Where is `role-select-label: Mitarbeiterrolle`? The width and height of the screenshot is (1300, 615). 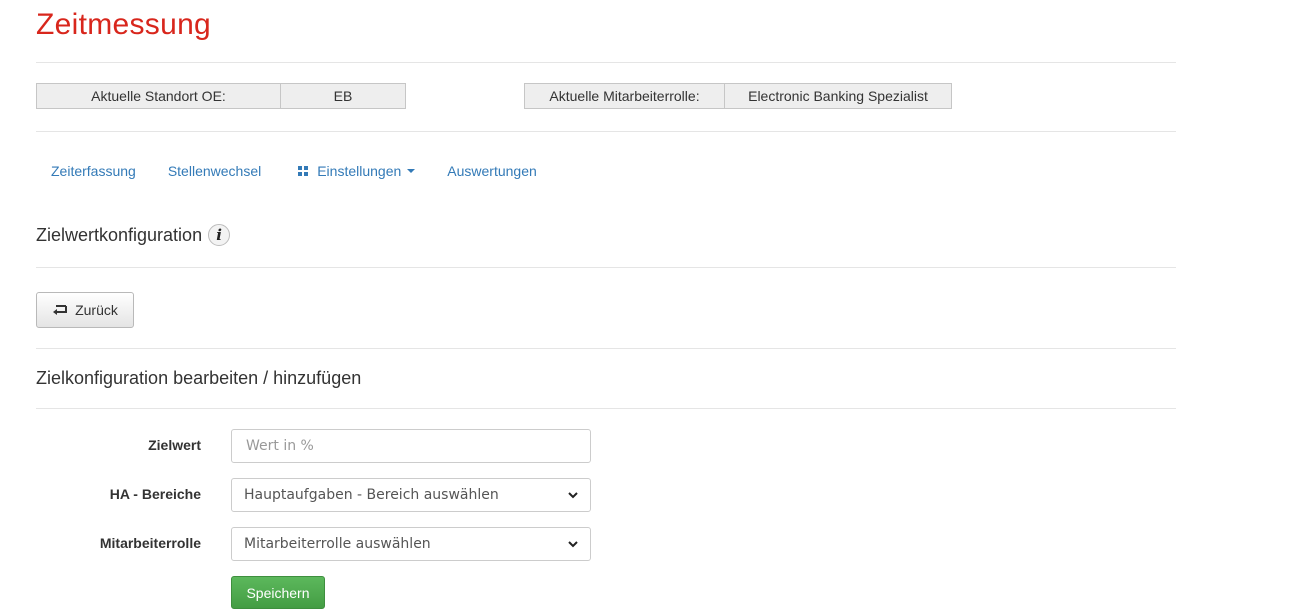
role-select-label: Mitarbeiterrolle is located at coordinates (150, 543).